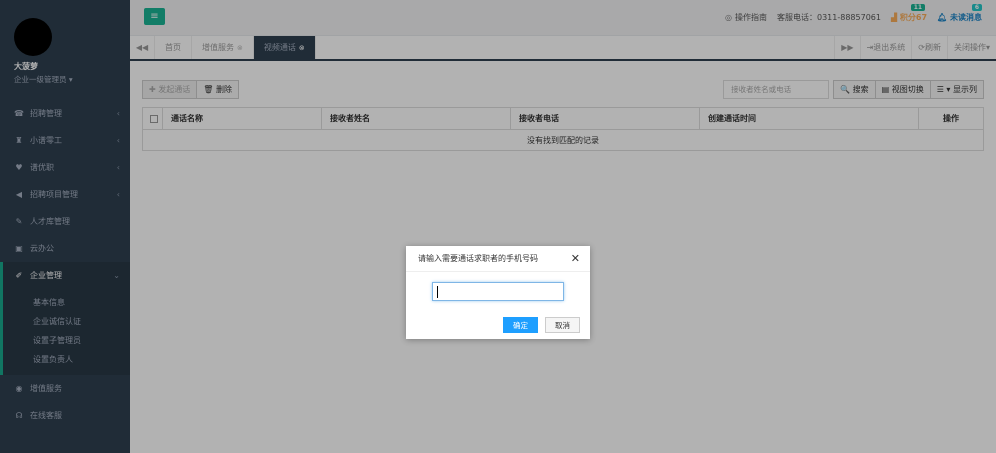  I want to click on cancel-button: 取消, so click(562, 325).